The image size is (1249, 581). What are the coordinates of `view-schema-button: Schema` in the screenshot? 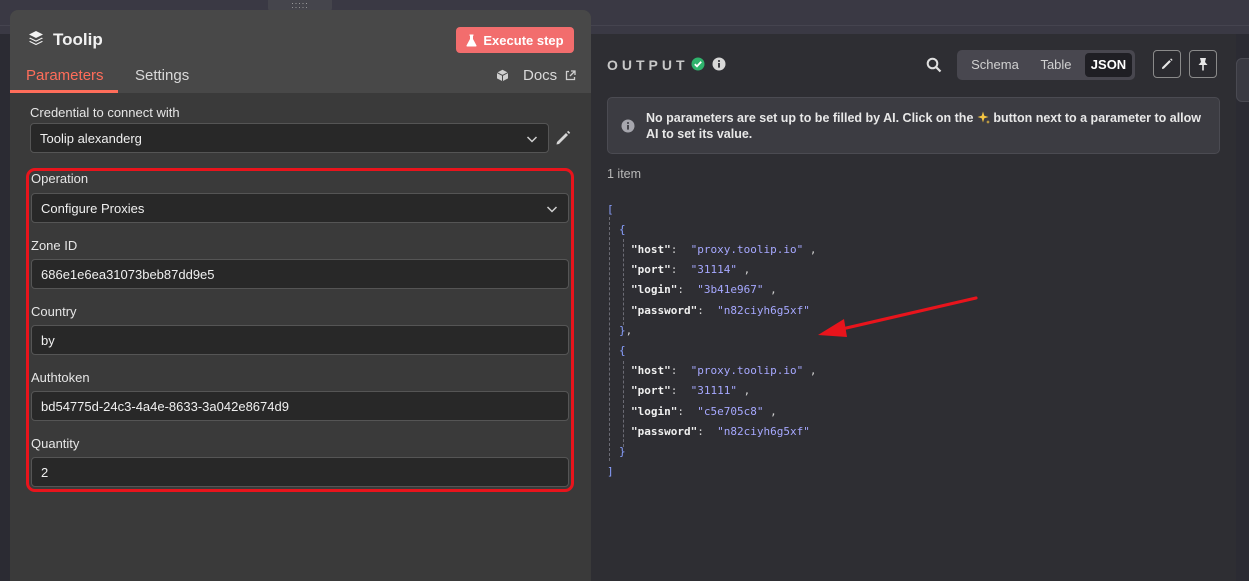 It's located at (995, 65).